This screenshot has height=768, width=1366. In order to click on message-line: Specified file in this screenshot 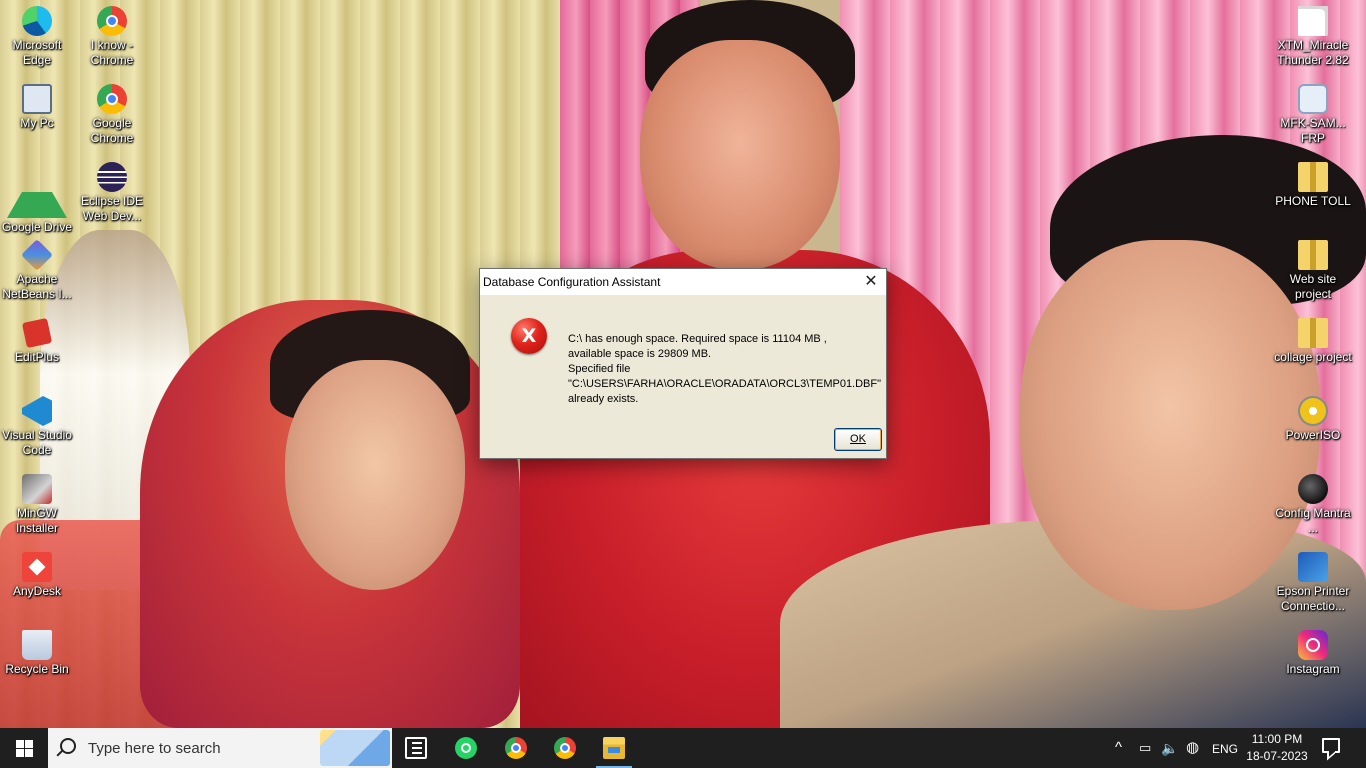, I will do `click(599, 369)`.